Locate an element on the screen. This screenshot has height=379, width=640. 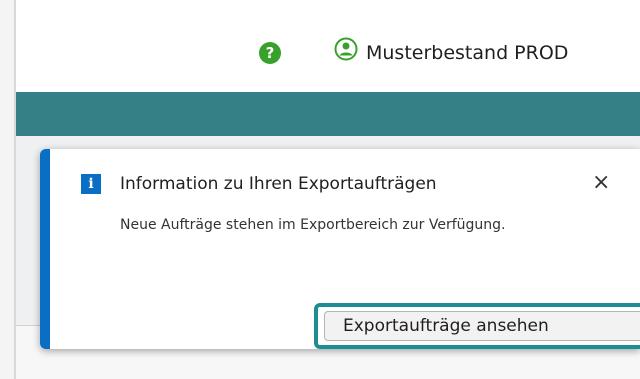
navigation-bar is located at coordinates (328, 114).